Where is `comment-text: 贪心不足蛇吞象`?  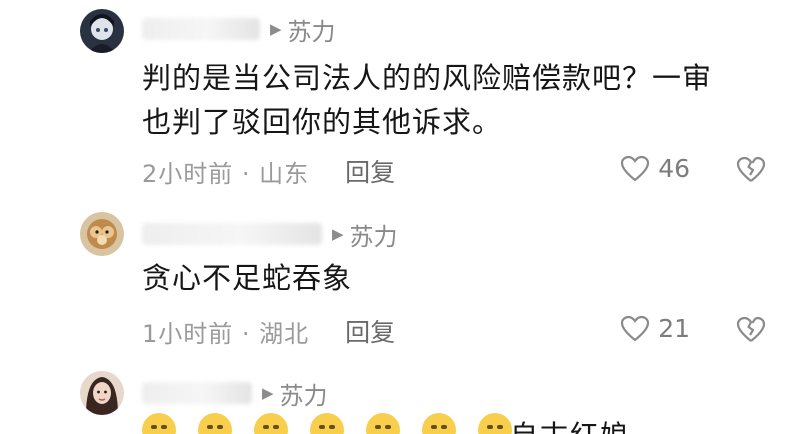
comment-text: 贪心不足蛇吞象 is located at coordinates (247, 278).